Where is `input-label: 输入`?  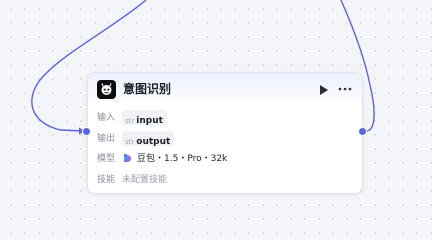 input-label: 输入 is located at coordinates (106, 118).